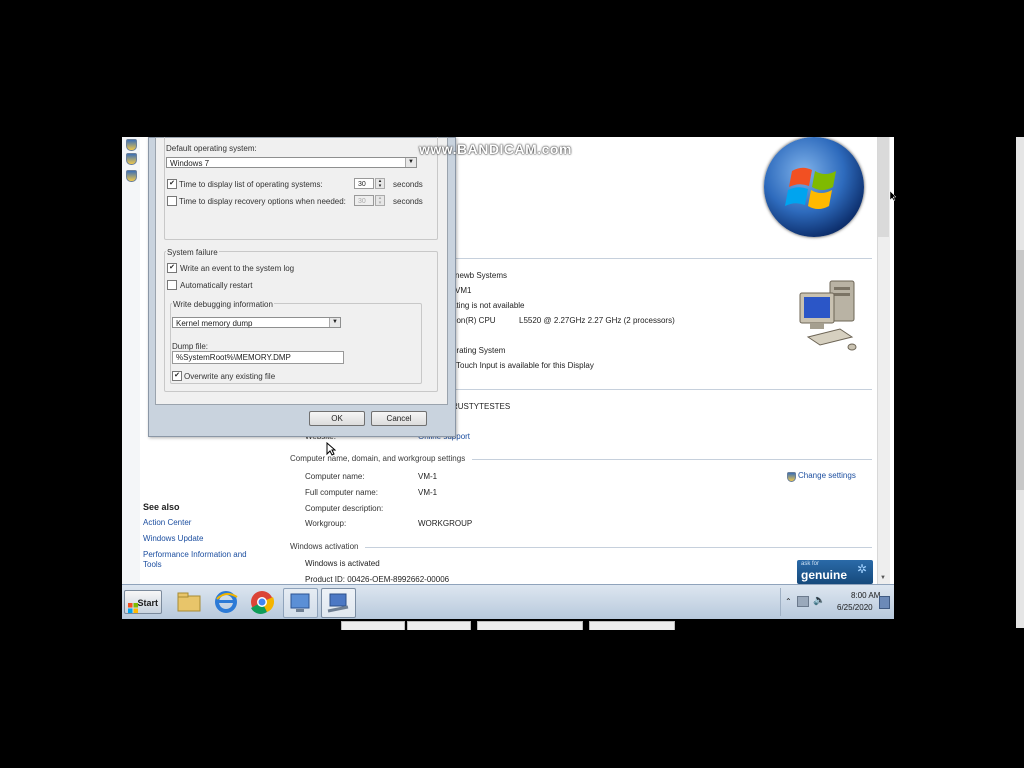 This screenshot has height=768, width=1024. What do you see at coordinates (326, 523) in the screenshot?
I see `workgroup-label: Workgroup:` at bounding box center [326, 523].